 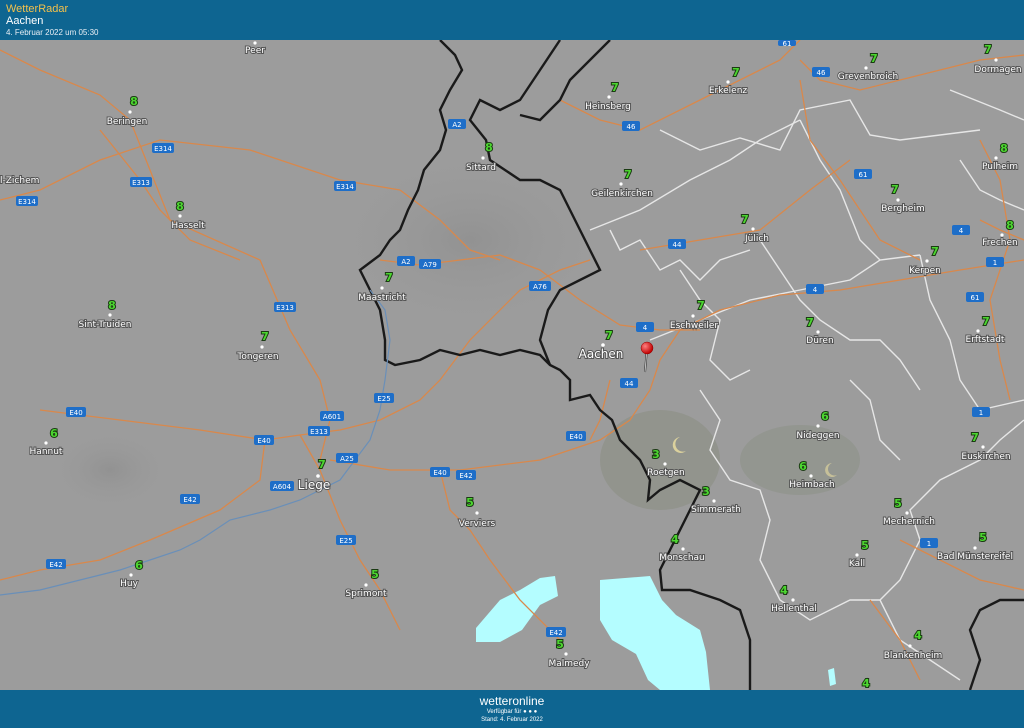 I want to click on svg-text: Pulheim, so click(x=1000, y=167).